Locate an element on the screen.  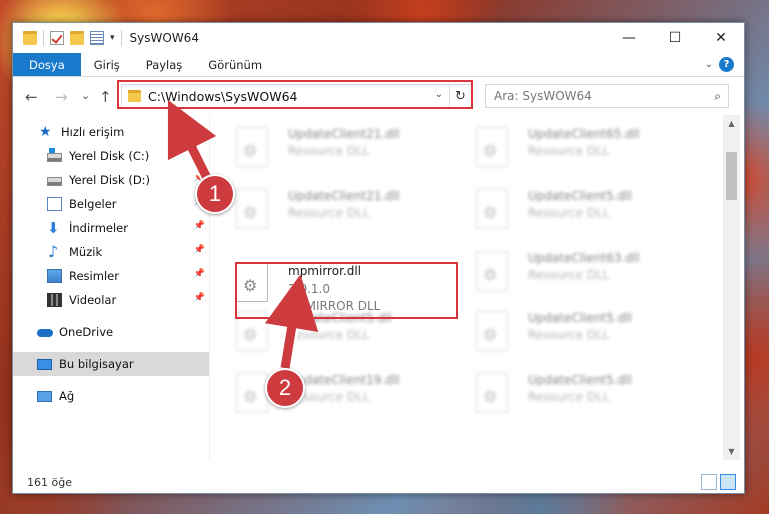
sidebar-item-label: Yerel Disk (D:) is located at coordinates (110, 180).